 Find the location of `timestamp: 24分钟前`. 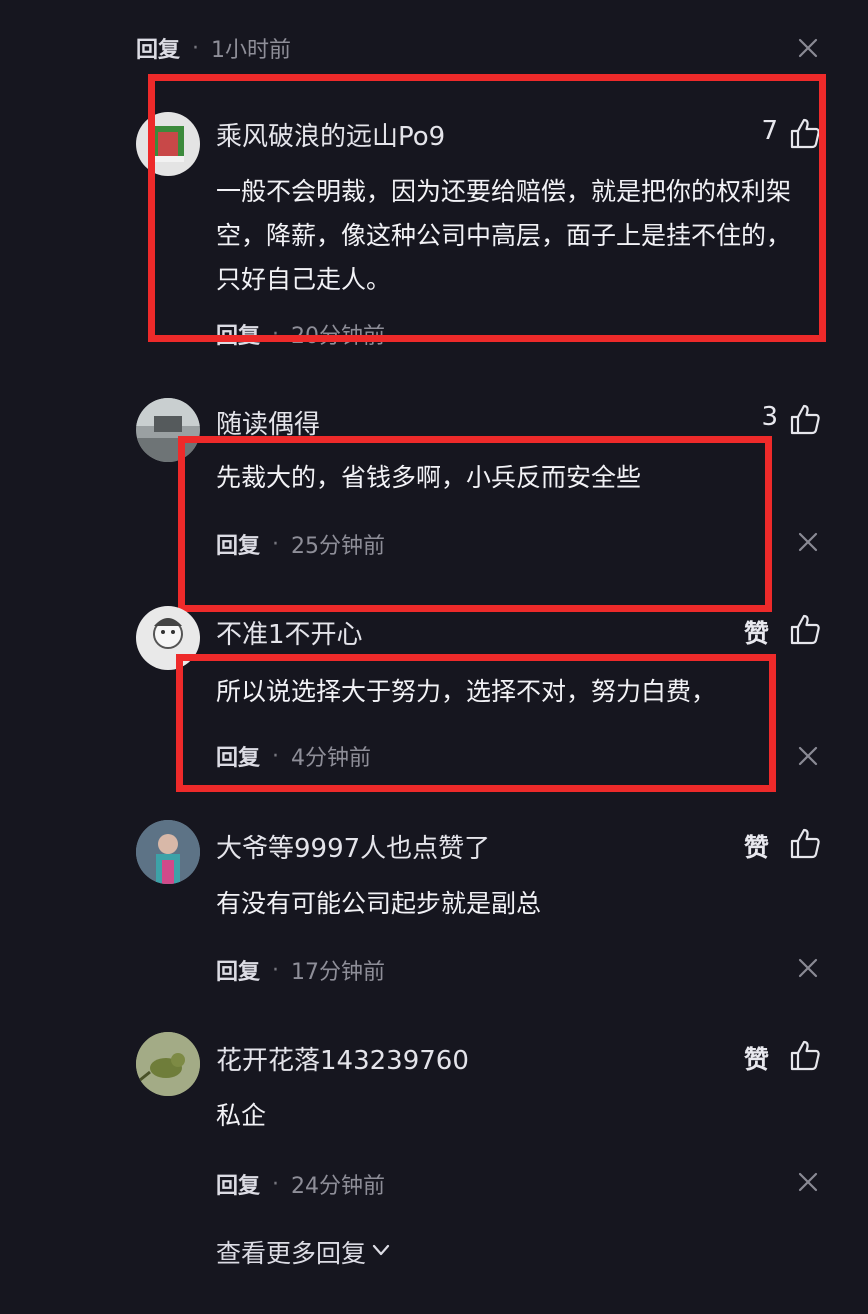

timestamp: 24分钟前 is located at coordinates (338, 1186).